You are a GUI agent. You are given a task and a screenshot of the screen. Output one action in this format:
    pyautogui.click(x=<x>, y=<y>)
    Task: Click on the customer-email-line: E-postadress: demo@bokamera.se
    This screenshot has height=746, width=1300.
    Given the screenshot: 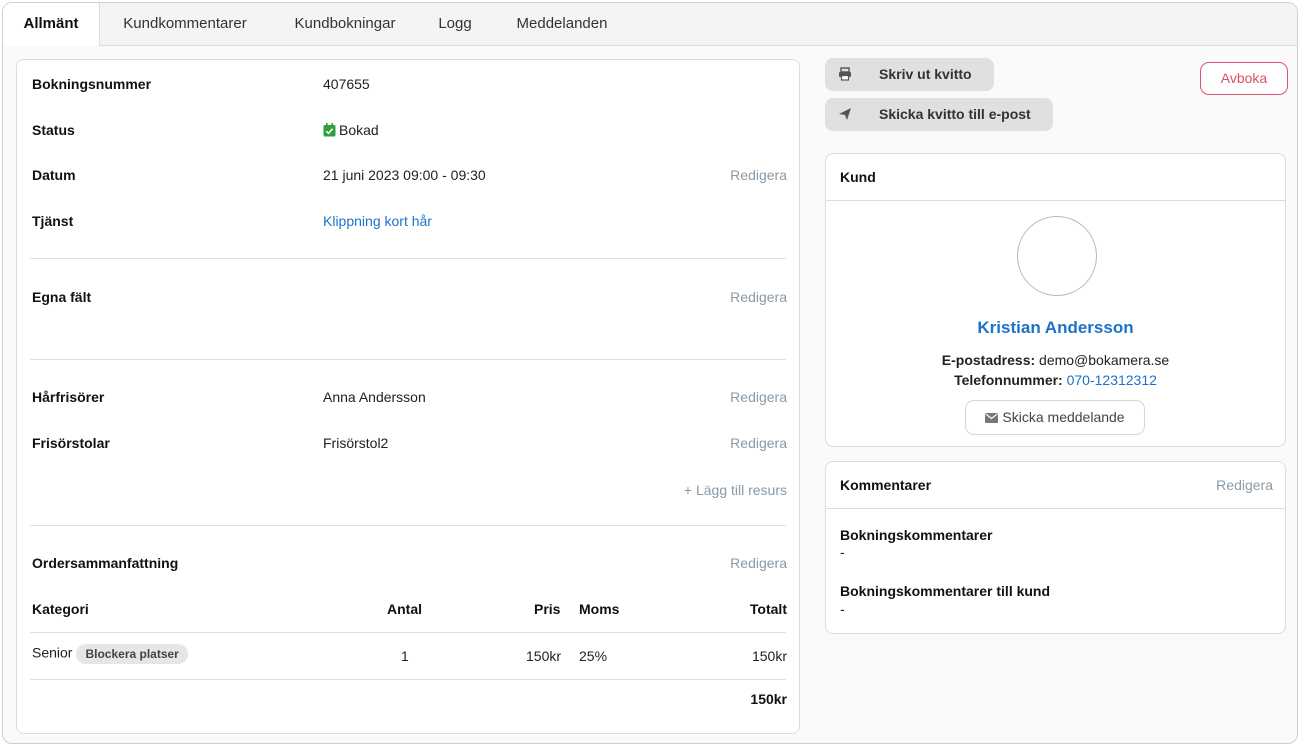 What is the action you would take?
    pyautogui.click(x=1055, y=360)
    